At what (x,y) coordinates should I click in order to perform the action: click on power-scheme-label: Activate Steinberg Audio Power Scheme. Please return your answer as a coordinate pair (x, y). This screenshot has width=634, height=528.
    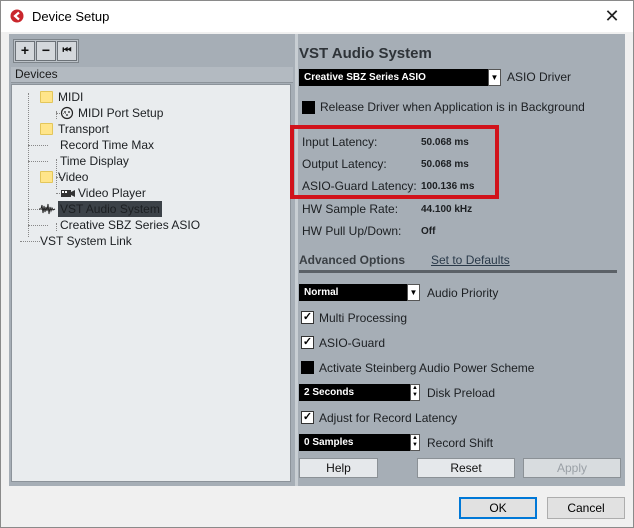
    Looking at the image, I should click on (427, 368).